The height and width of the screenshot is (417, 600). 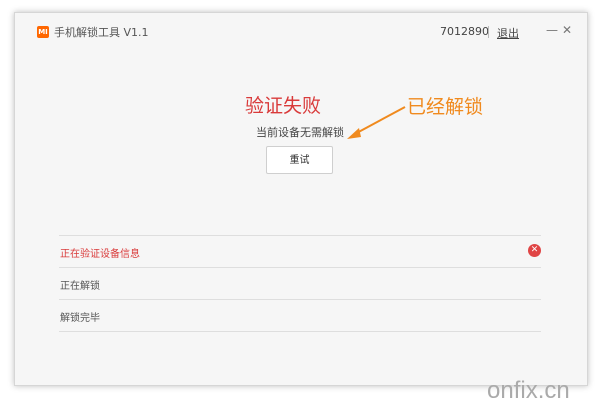 What do you see at coordinates (528, 390) in the screenshot?
I see `watermark: onfix.cn` at bounding box center [528, 390].